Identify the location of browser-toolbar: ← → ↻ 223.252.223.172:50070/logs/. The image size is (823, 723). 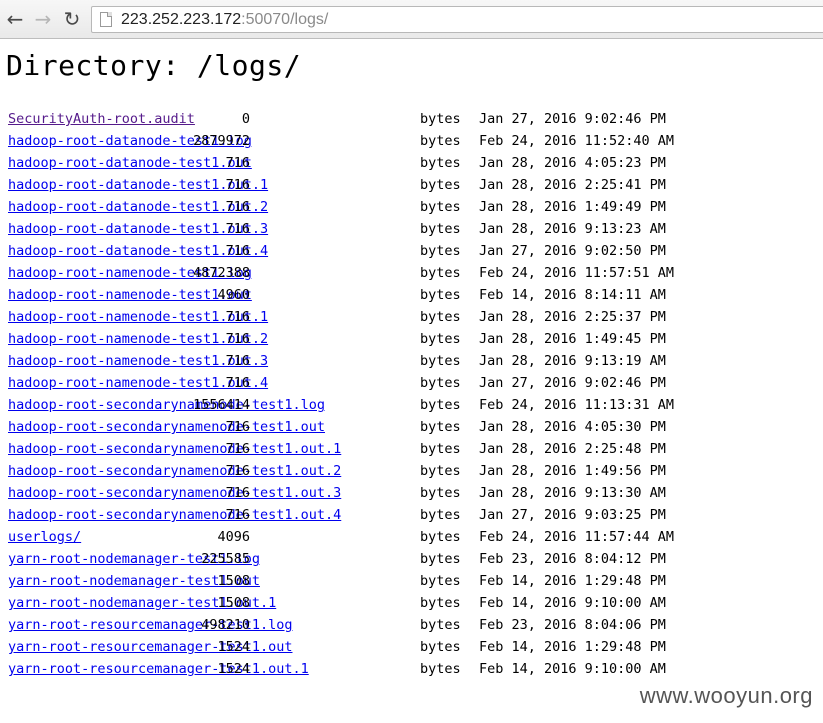
(411, 19).